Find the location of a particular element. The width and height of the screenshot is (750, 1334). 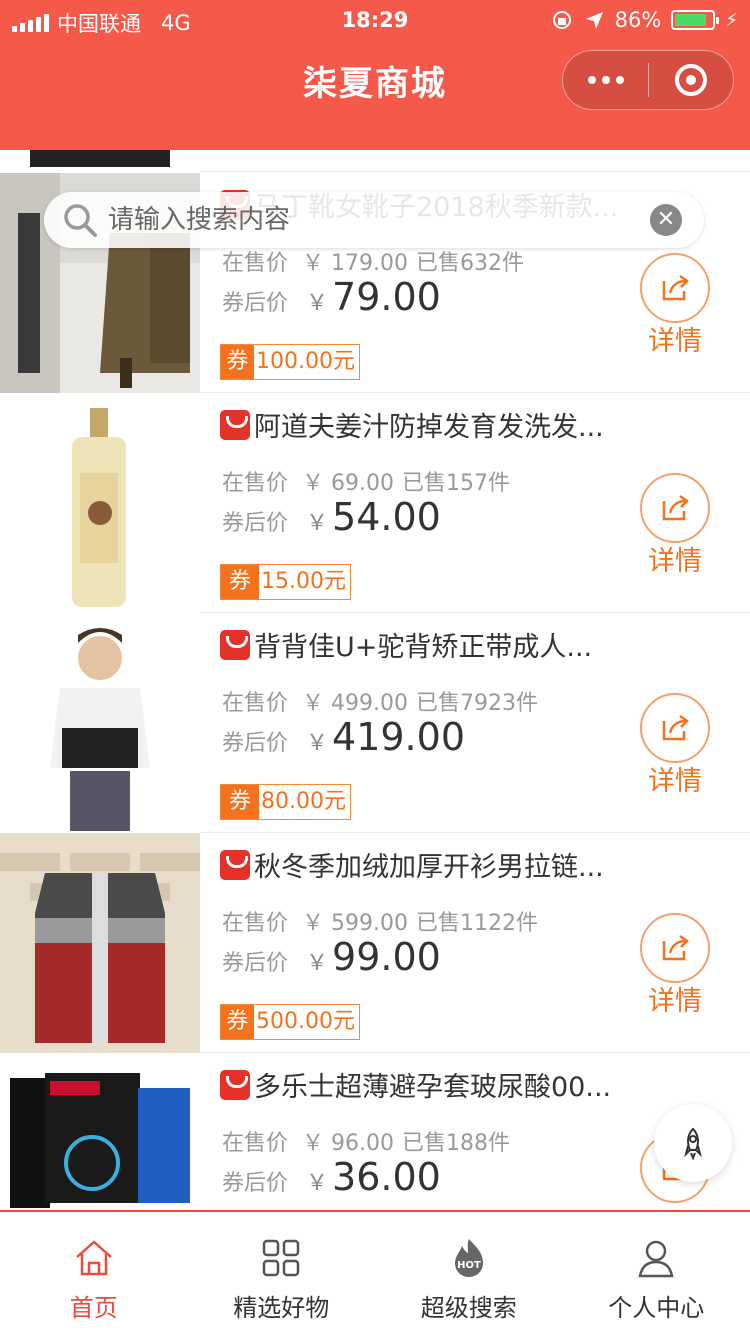

search-icon is located at coordinates (80, 220).